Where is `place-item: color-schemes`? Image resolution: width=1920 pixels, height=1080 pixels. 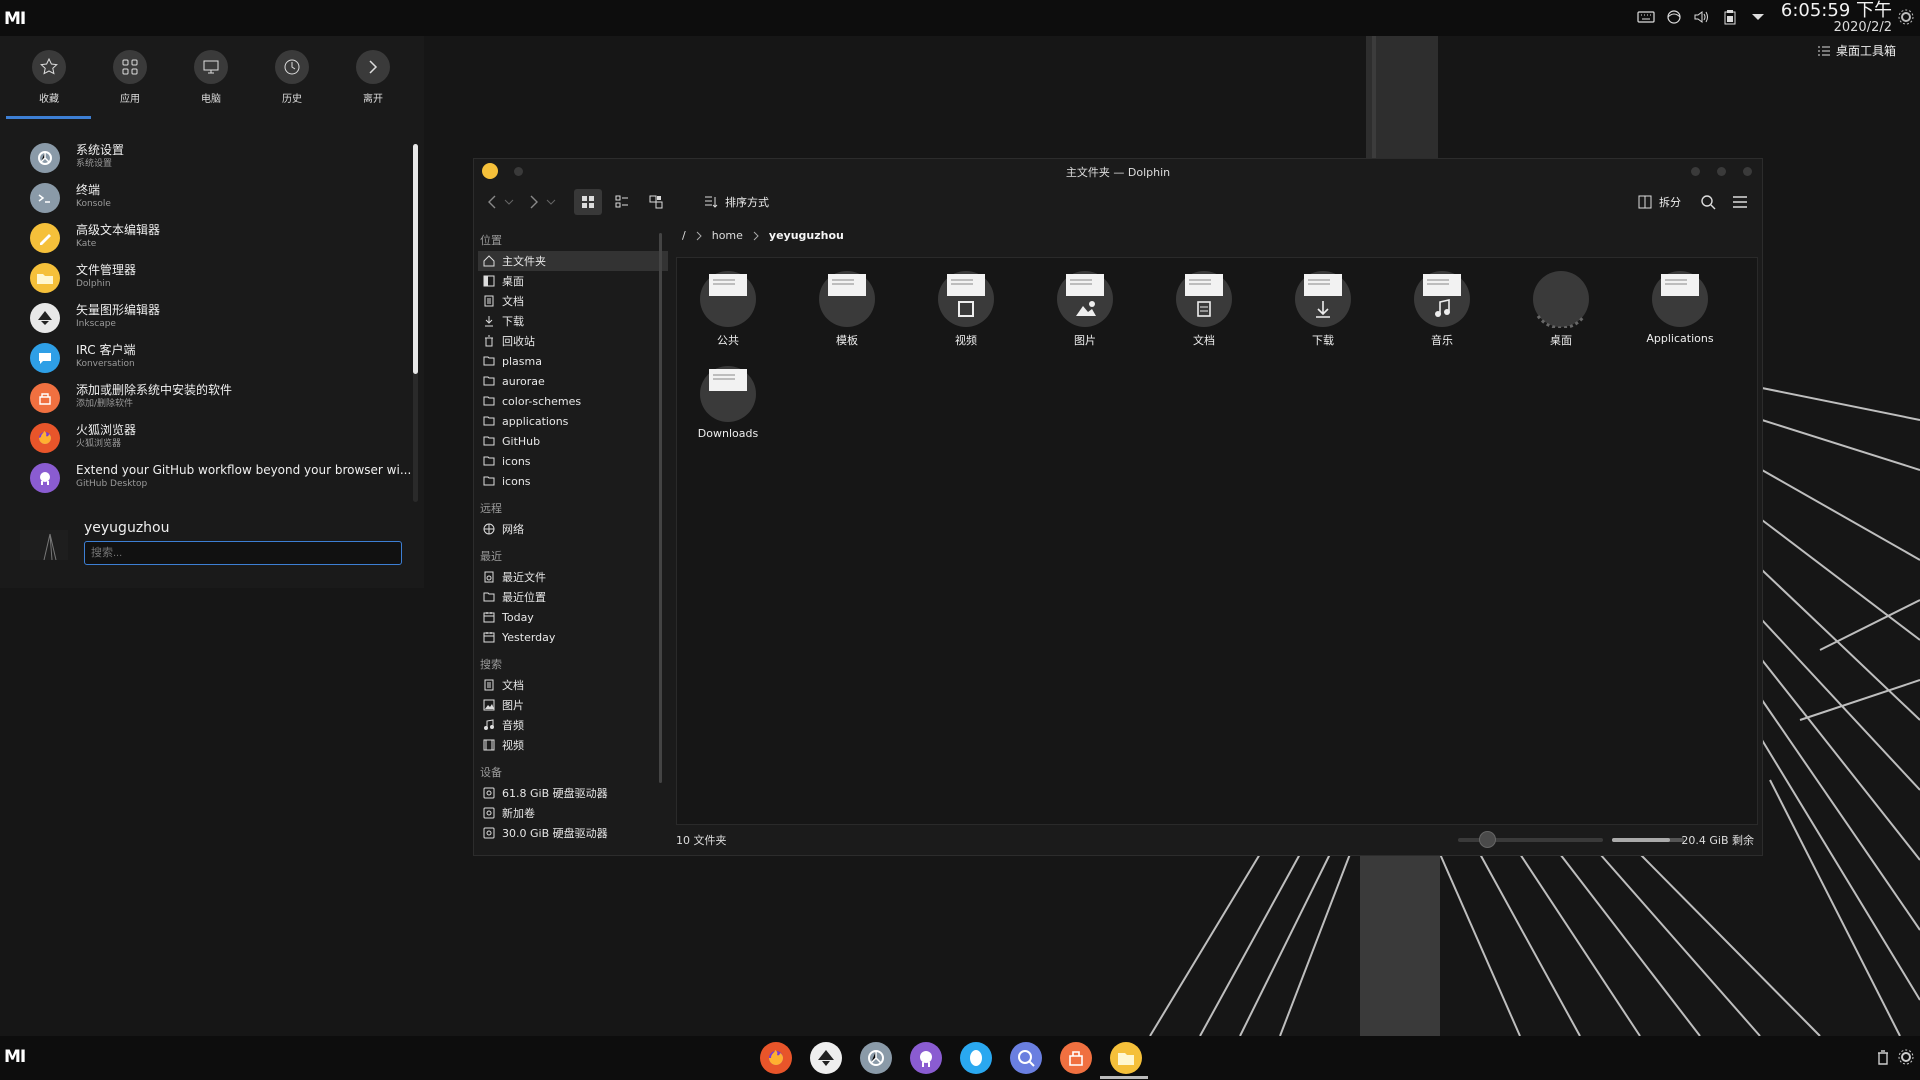
place-item: color-schemes is located at coordinates (573, 401).